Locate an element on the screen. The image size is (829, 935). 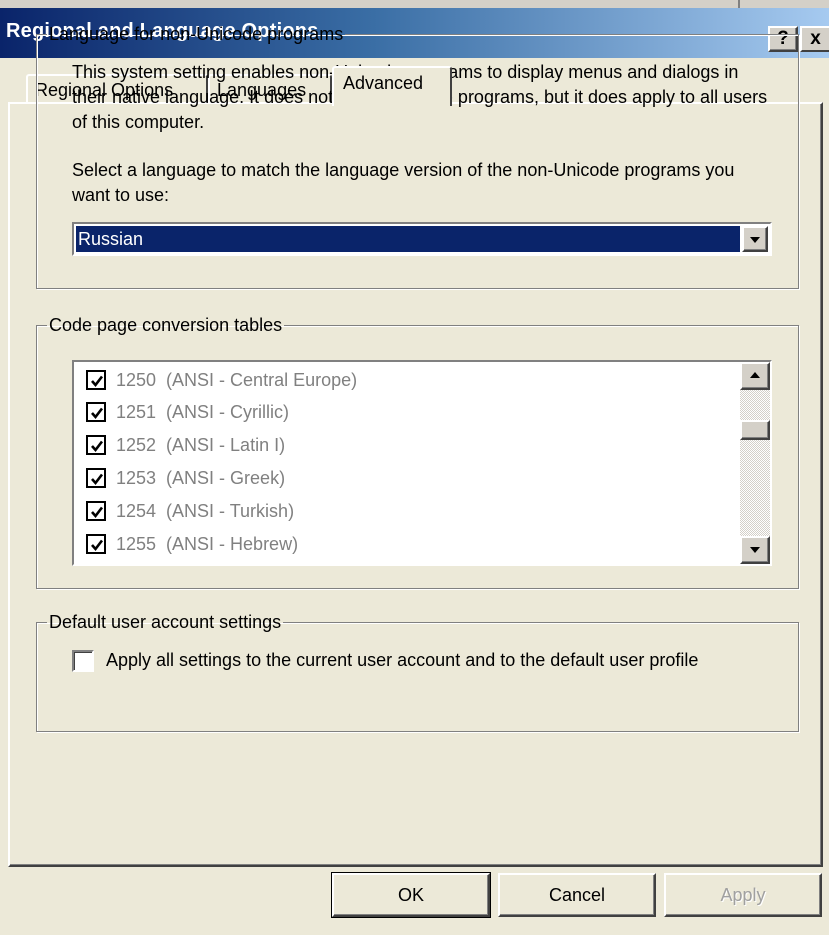
language-dropdown-value: Russian is located at coordinates (408, 239).